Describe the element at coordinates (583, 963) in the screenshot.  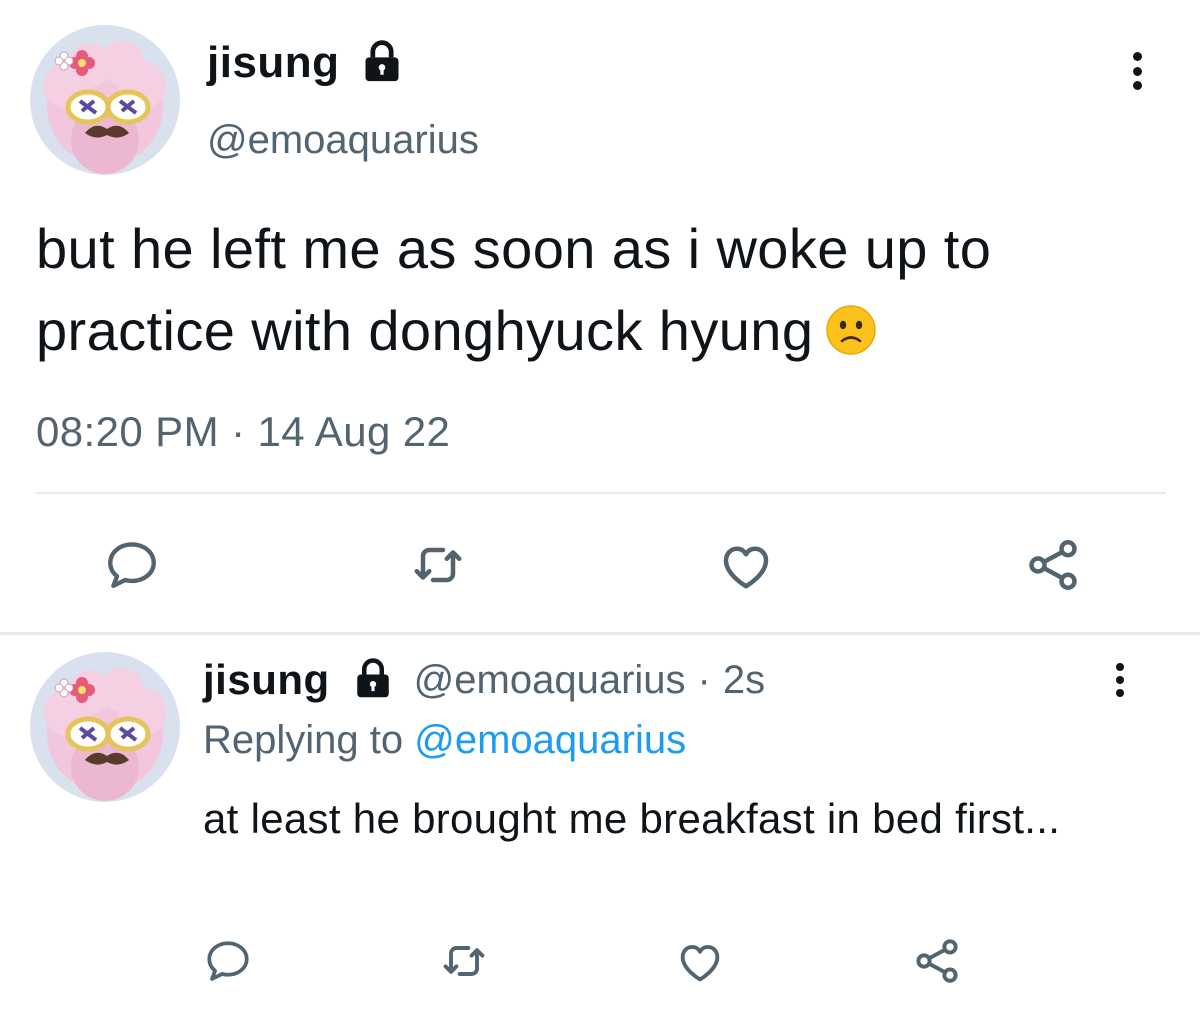
I see `reply-actions` at that location.